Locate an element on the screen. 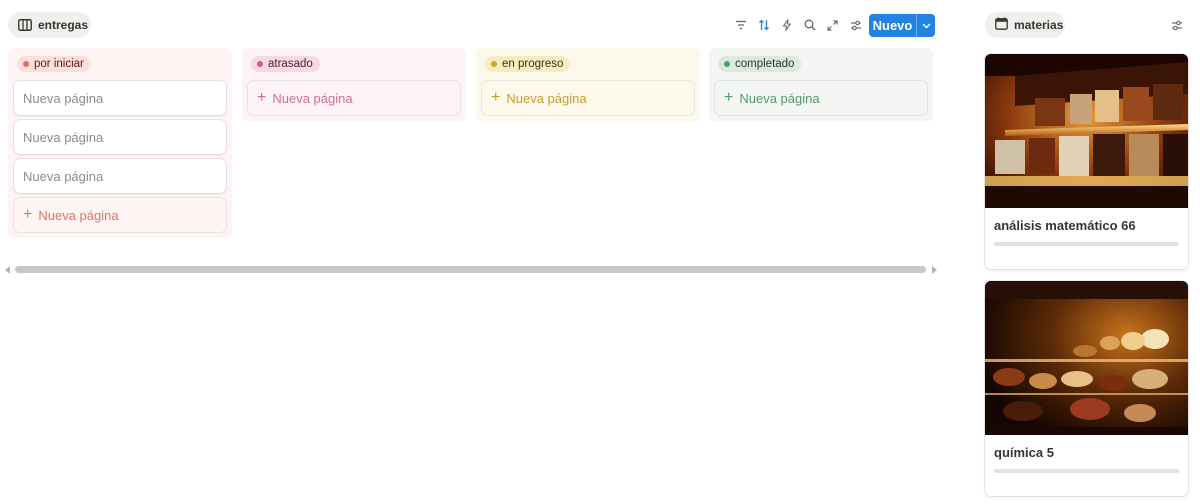  sort-icon is located at coordinates (763, 25).